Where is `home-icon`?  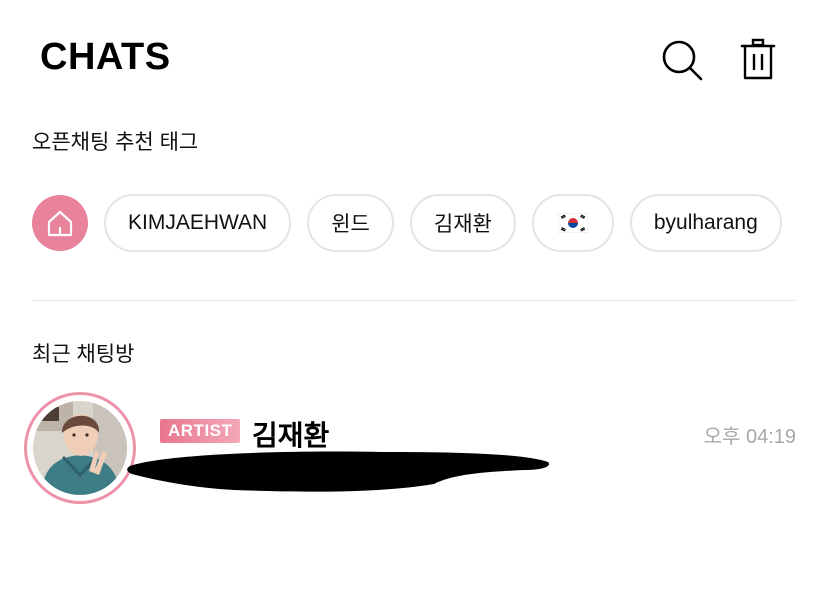
home-icon is located at coordinates (60, 223).